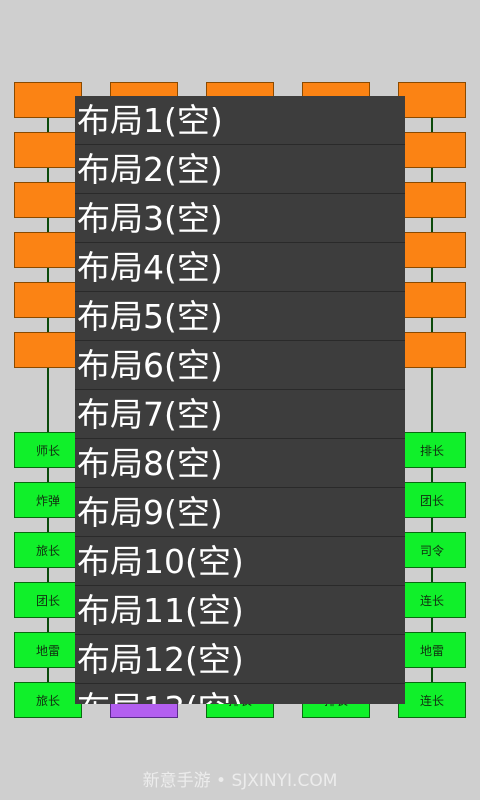 The height and width of the screenshot is (800, 480). Describe the element at coordinates (240, 365) in the screenshot. I see `layout-menu-item: 布局6(空)` at that location.